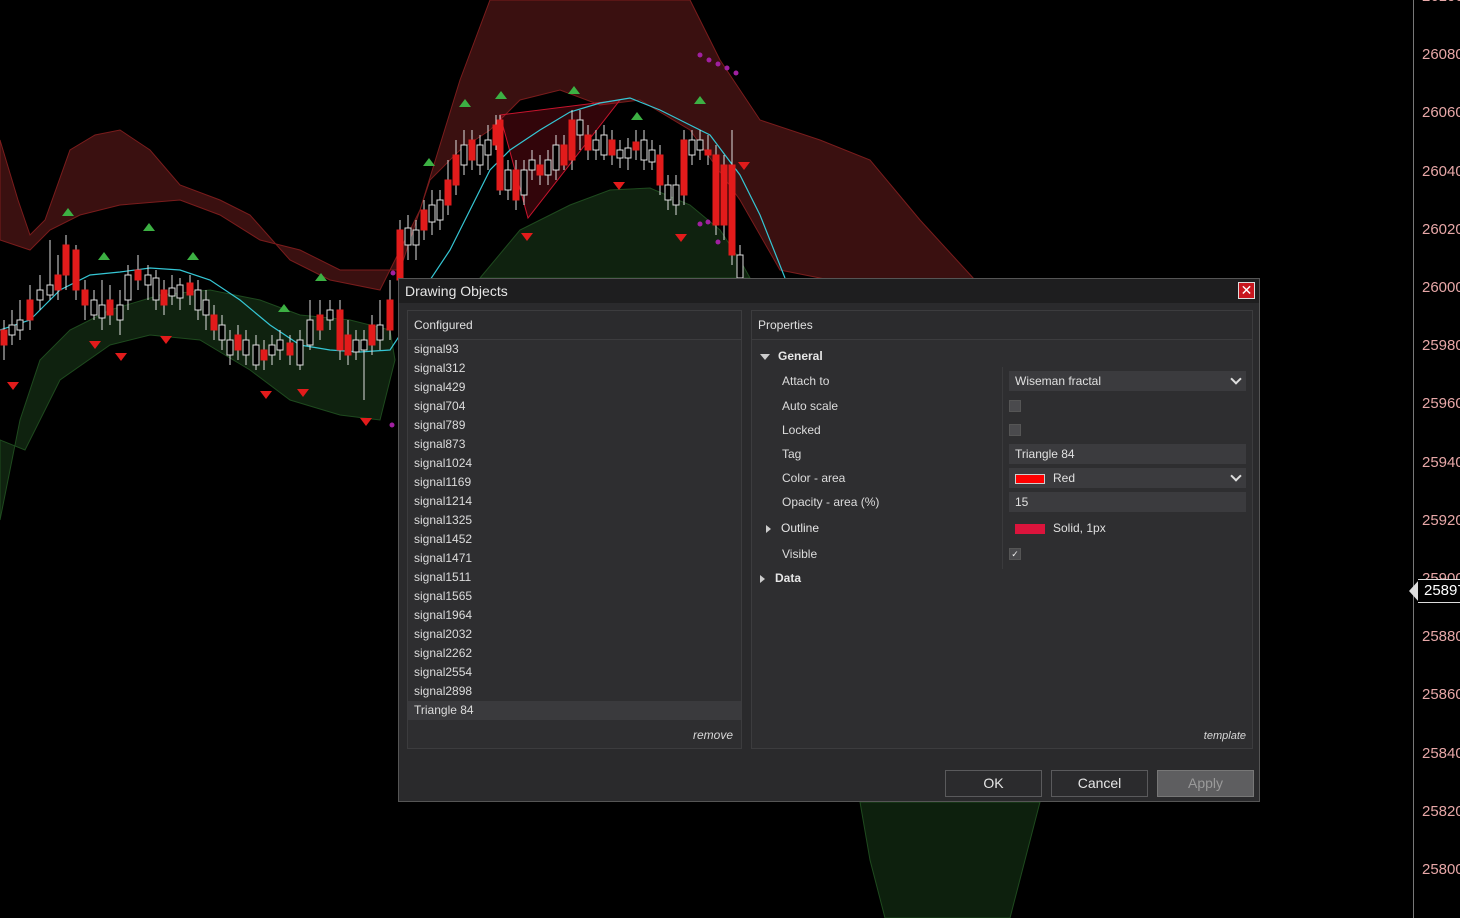  I want to click on list-item: signal2032, so click(574, 634).